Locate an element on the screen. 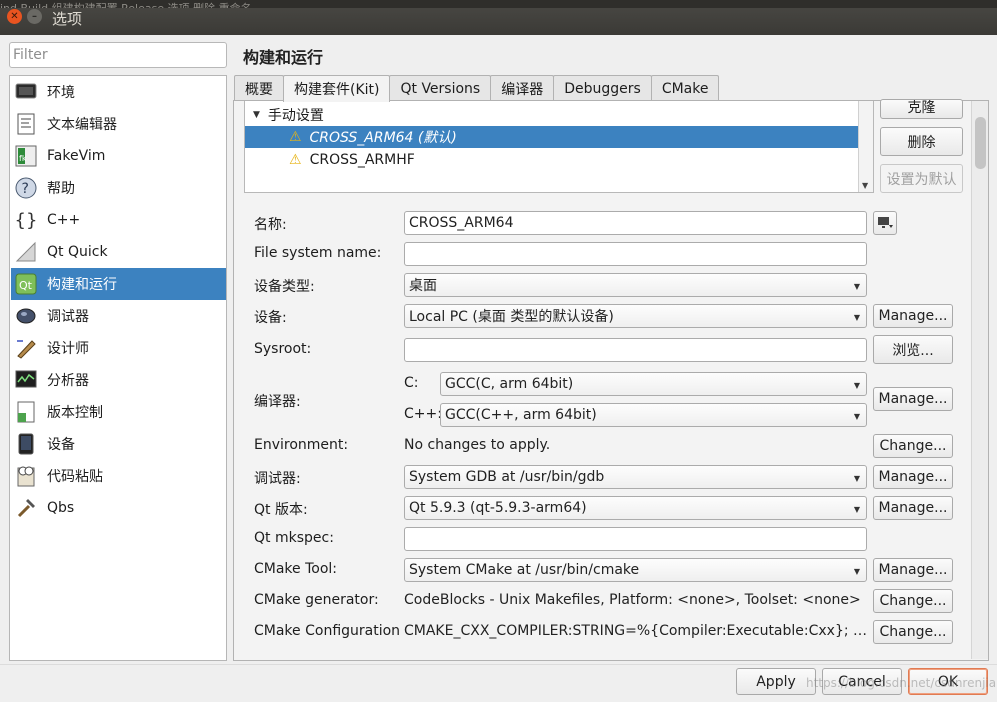 The image size is (997, 702). kit-item-cross-arm64: ⚠ CROSS_ARM64 (默认) is located at coordinates (552, 137).